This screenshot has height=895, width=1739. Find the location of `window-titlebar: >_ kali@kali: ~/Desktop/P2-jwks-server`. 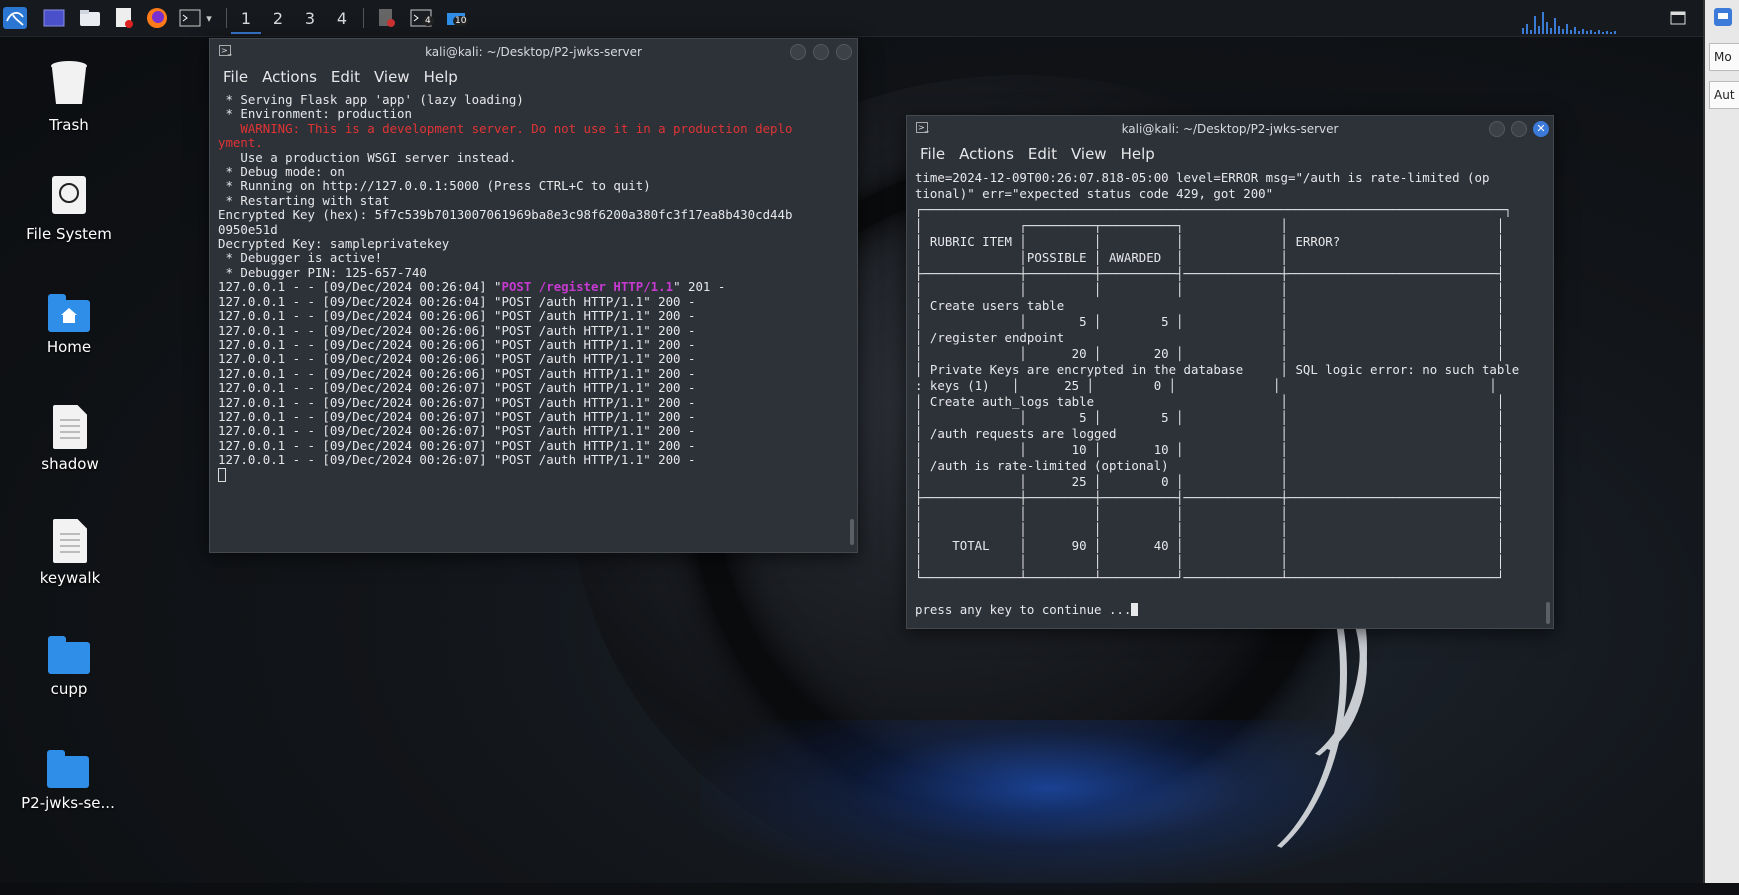

window-titlebar: >_ kali@kali: ~/Desktop/P2-jwks-server is located at coordinates (533, 52).